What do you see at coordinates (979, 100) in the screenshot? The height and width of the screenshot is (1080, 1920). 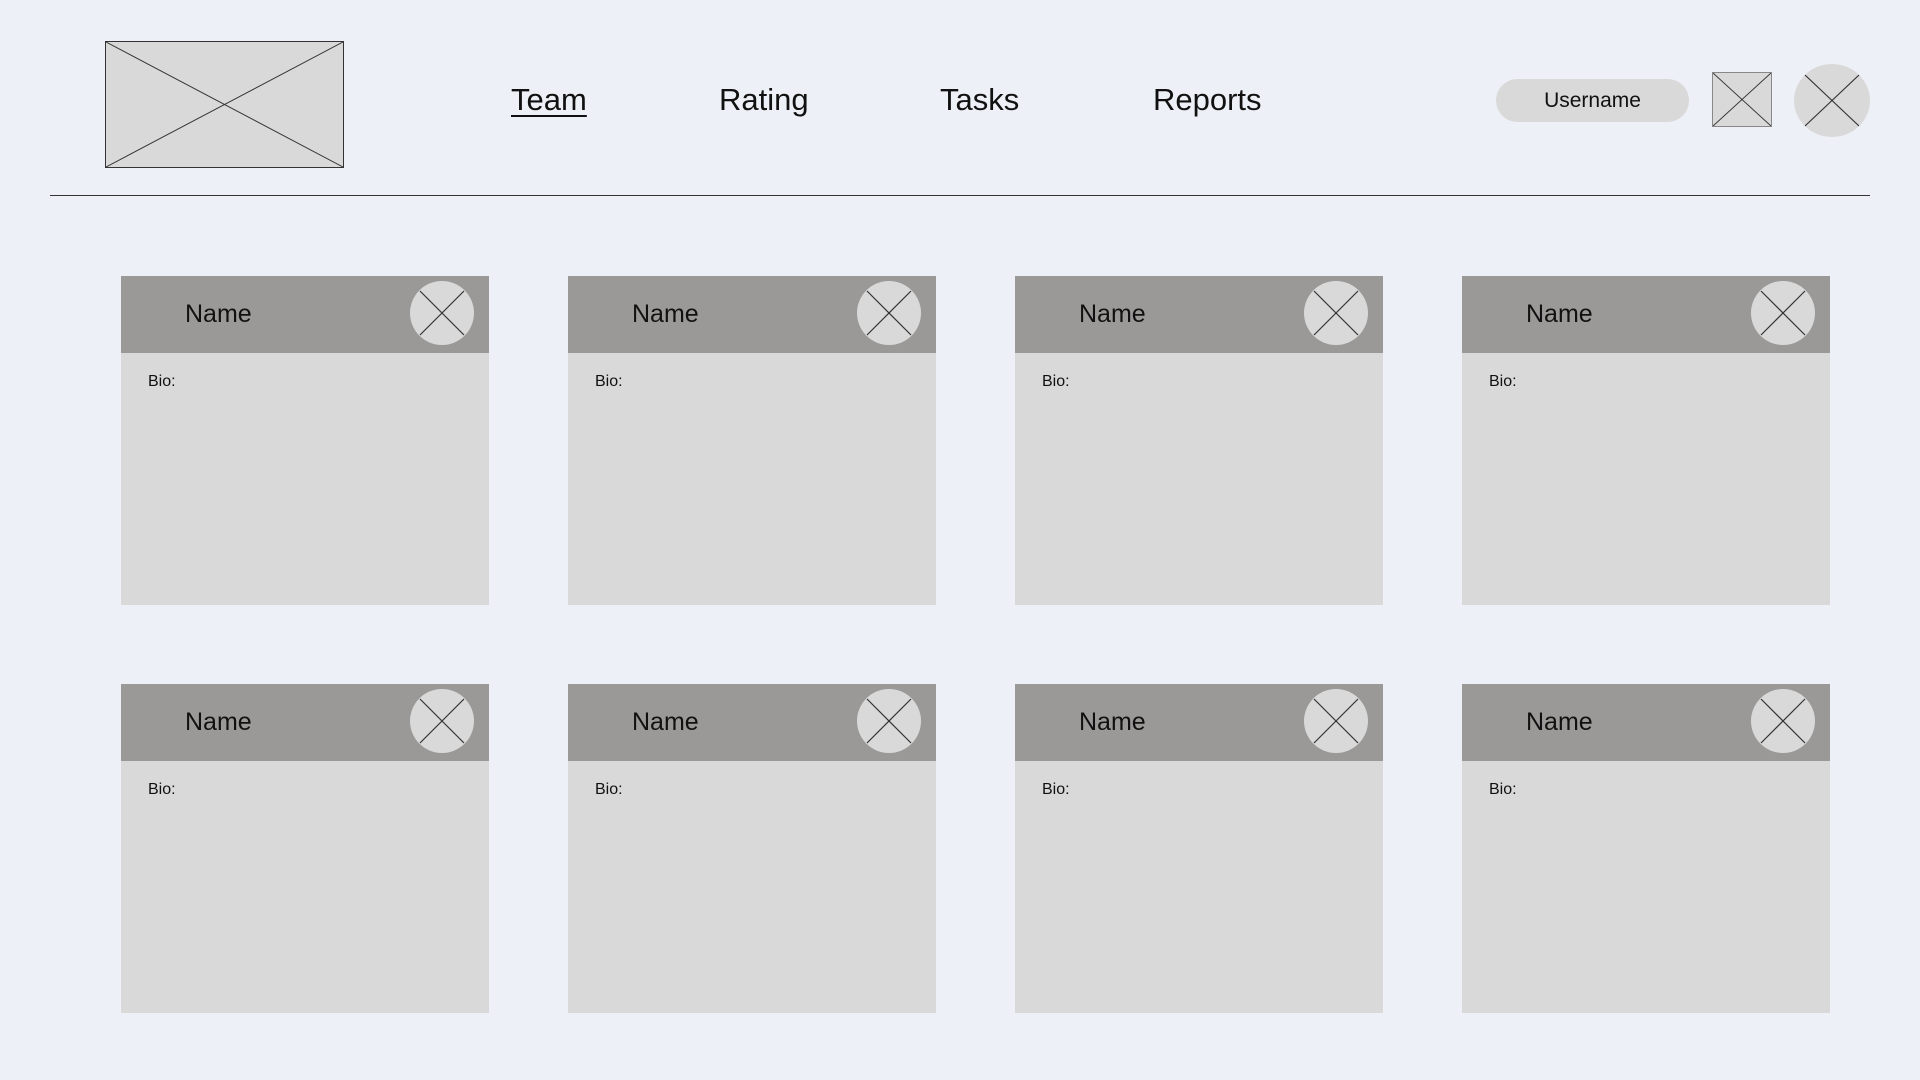 I see `nav-tasks: Tasks` at bounding box center [979, 100].